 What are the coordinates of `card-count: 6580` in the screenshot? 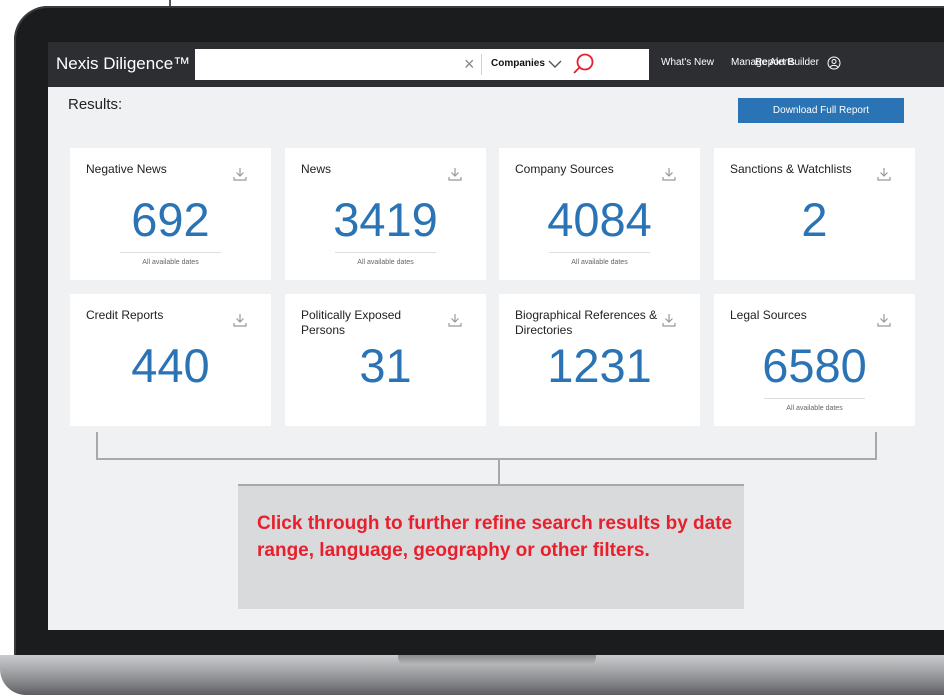 It's located at (814, 366).